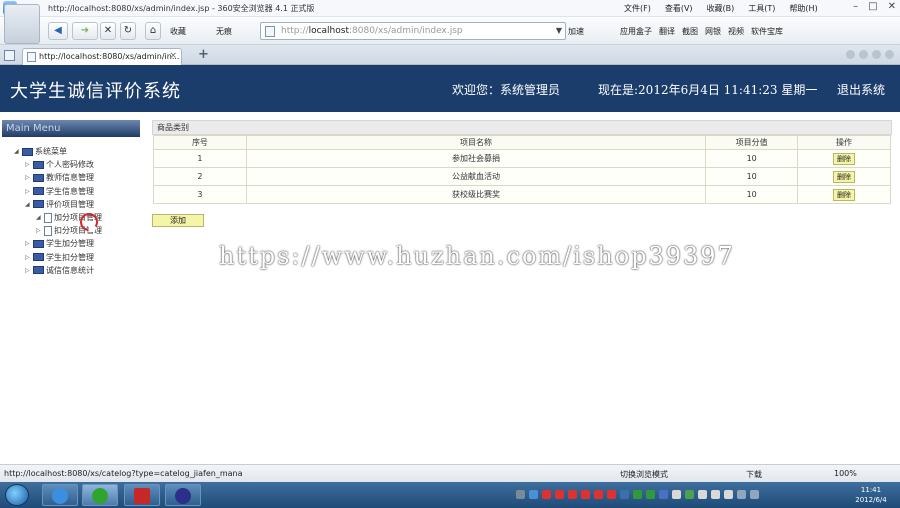 The image size is (900, 508). I want to click on tab-menu-icon, so click(889, 54).